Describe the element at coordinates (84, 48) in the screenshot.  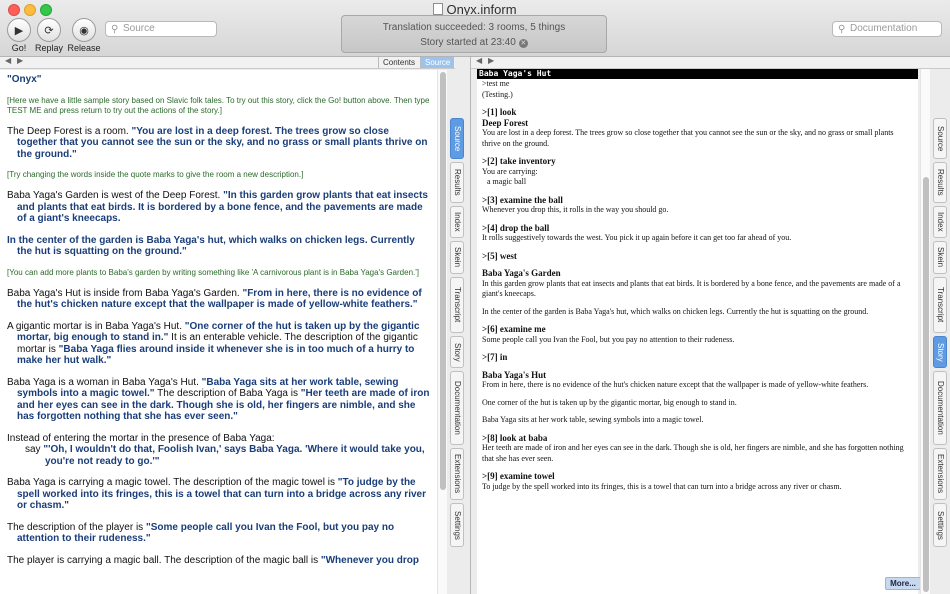
I see `release-label: Release` at that location.